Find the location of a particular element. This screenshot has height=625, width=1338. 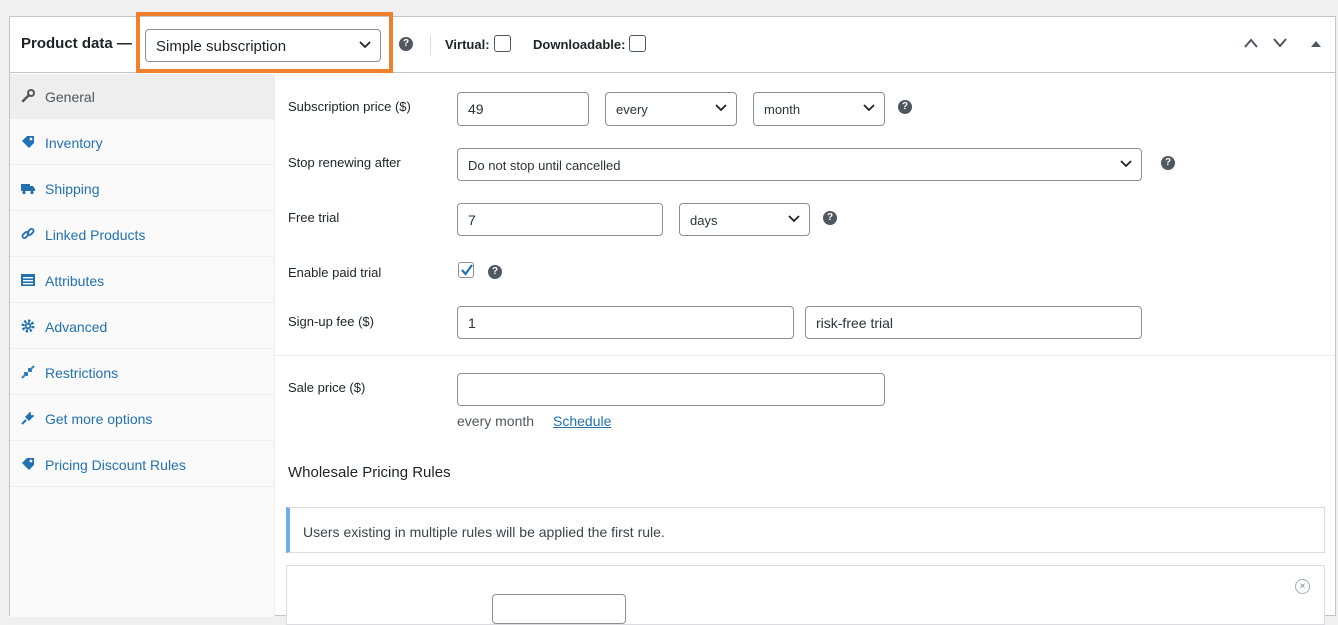

signup-fee-note-input: risk-free trial is located at coordinates (973, 322).